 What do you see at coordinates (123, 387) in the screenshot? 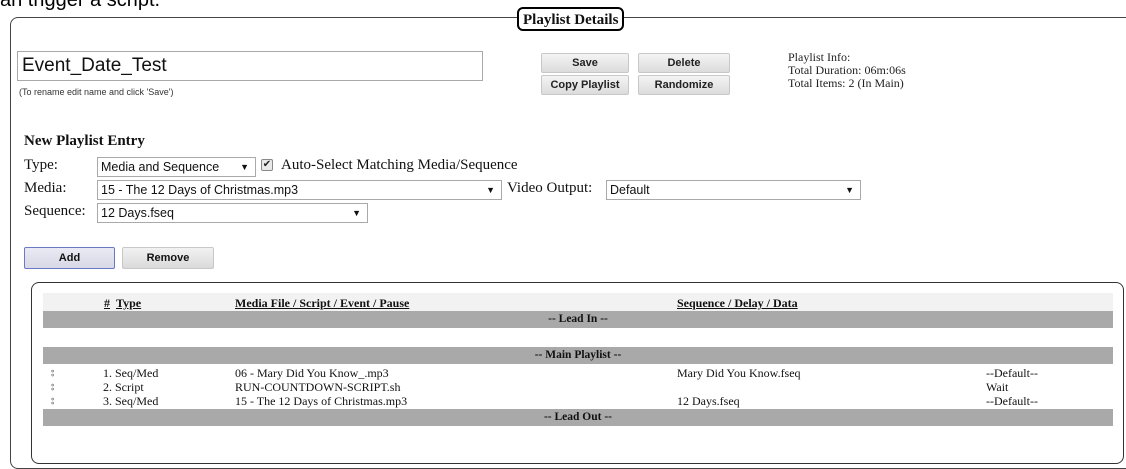
I see `row-num-type: 2. Script` at bounding box center [123, 387].